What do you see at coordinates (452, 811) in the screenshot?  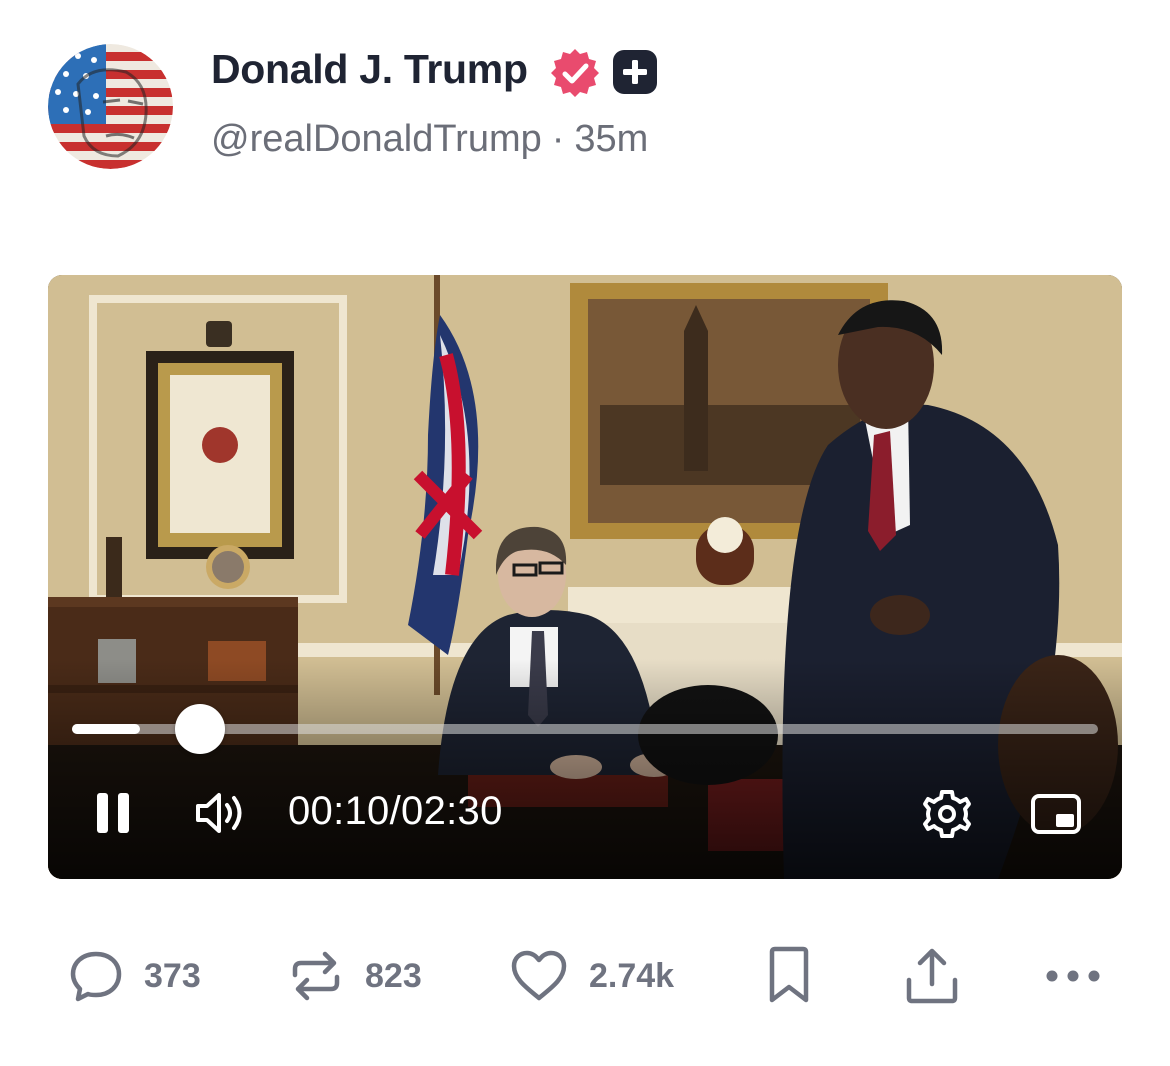 I see `duration: 02:30` at bounding box center [452, 811].